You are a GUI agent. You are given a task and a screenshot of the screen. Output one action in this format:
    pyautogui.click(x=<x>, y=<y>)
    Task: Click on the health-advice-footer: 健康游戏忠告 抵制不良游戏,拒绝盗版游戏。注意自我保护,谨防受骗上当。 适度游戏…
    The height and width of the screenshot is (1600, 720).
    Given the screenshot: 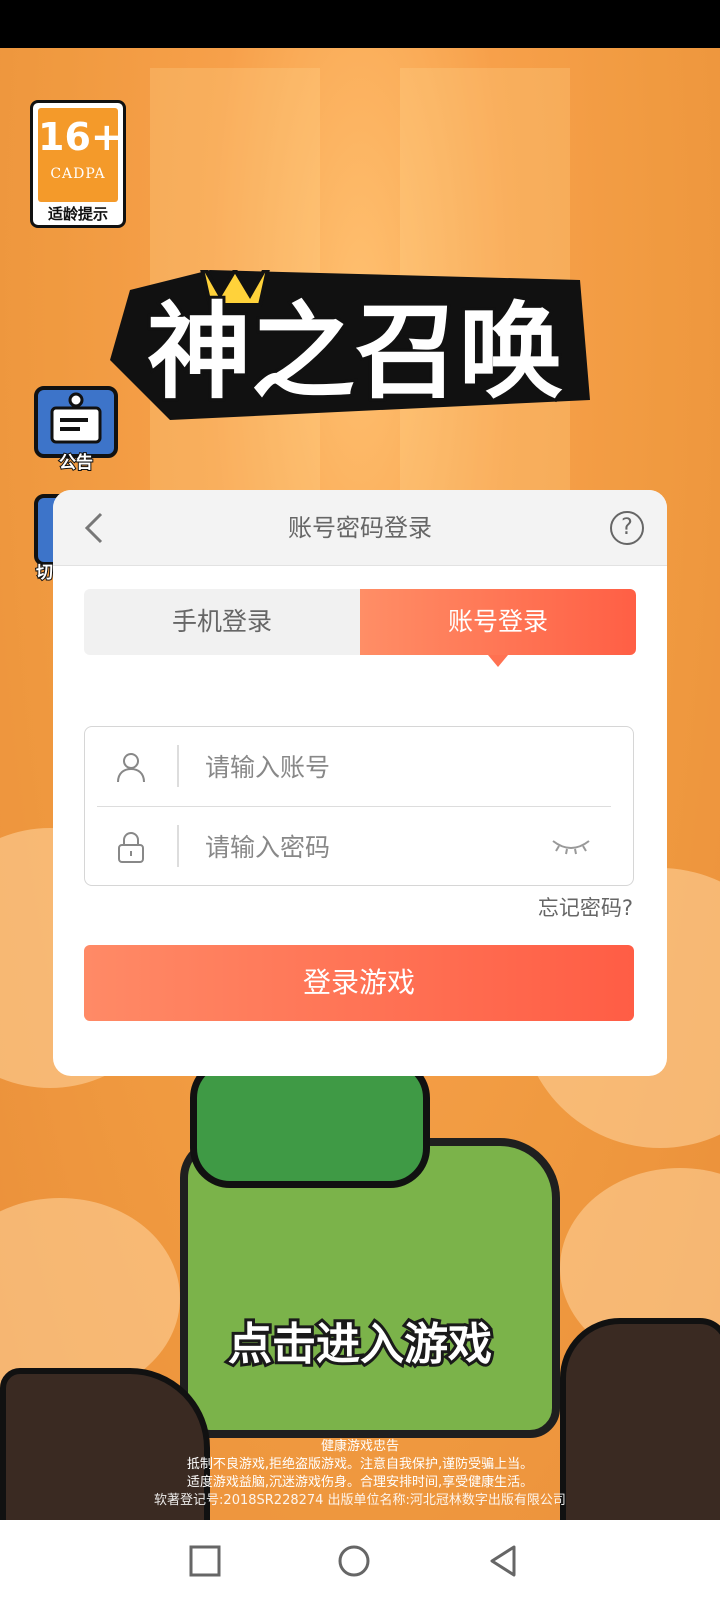 What is the action you would take?
    pyautogui.click(x=360, y=1474)
    